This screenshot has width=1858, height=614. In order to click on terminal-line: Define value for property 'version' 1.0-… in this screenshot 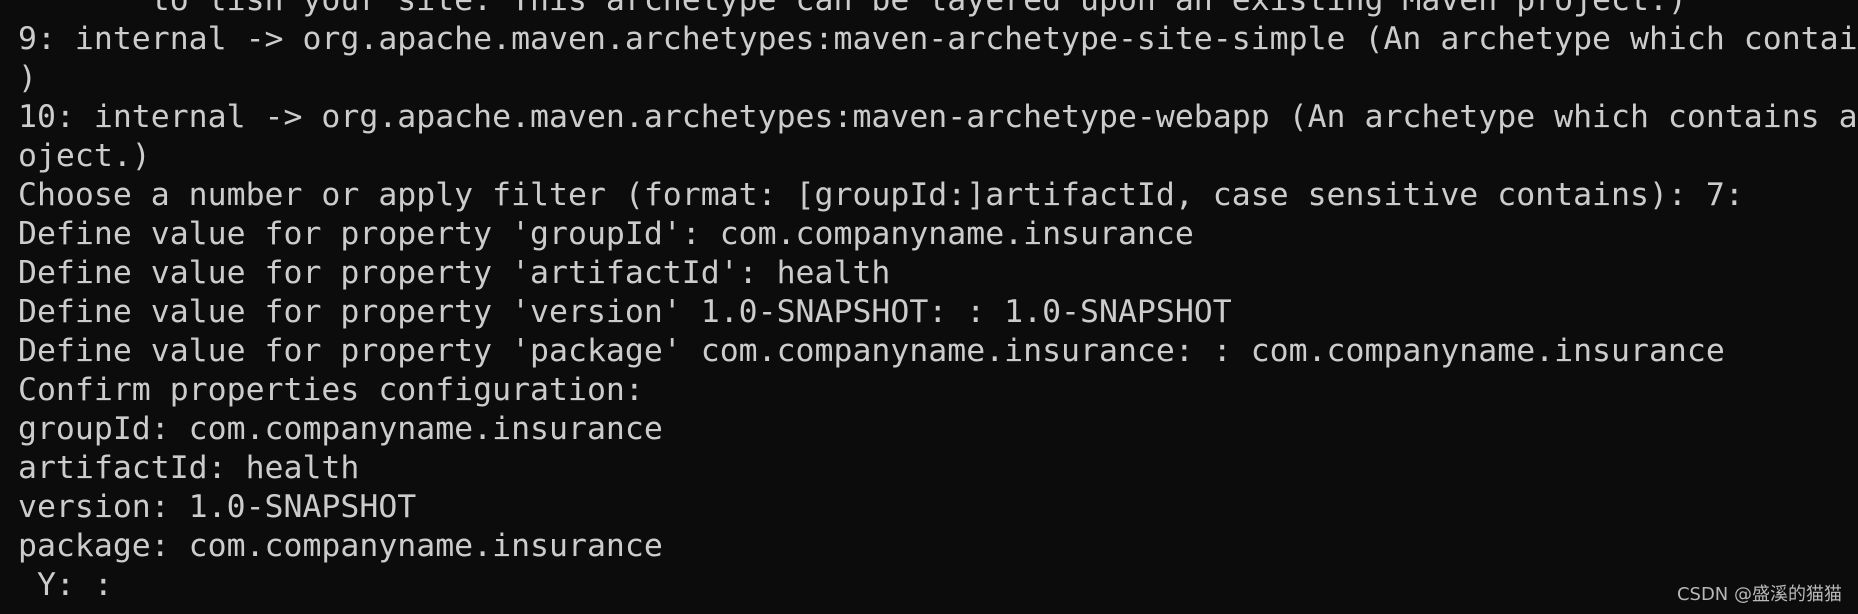, I will do `click(625, 312)`.